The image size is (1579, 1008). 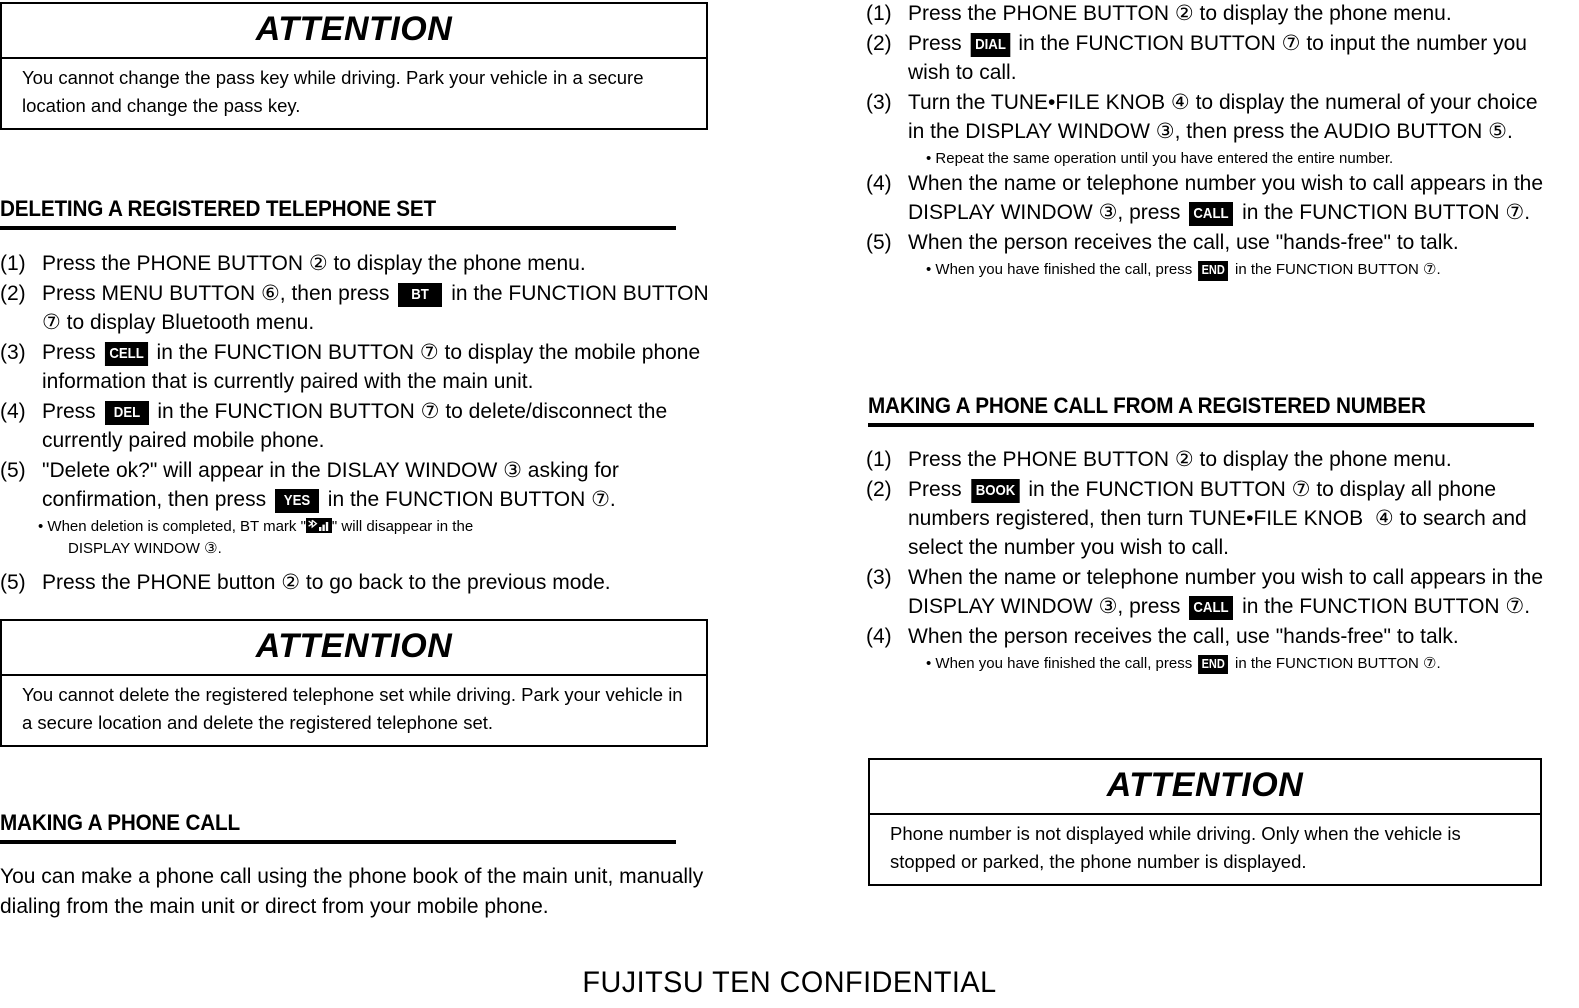 I want to click on del-key-badge: DEL, so click(x=126, y=412).